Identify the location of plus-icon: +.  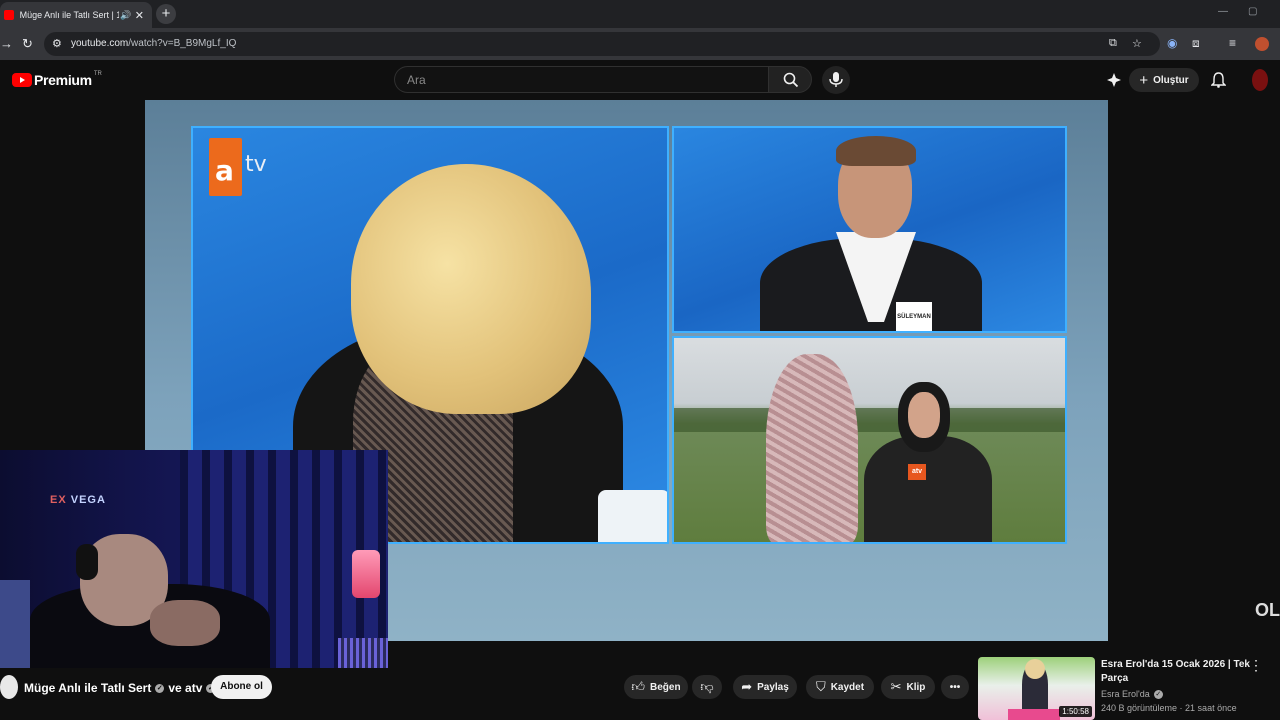
(1144, 80).